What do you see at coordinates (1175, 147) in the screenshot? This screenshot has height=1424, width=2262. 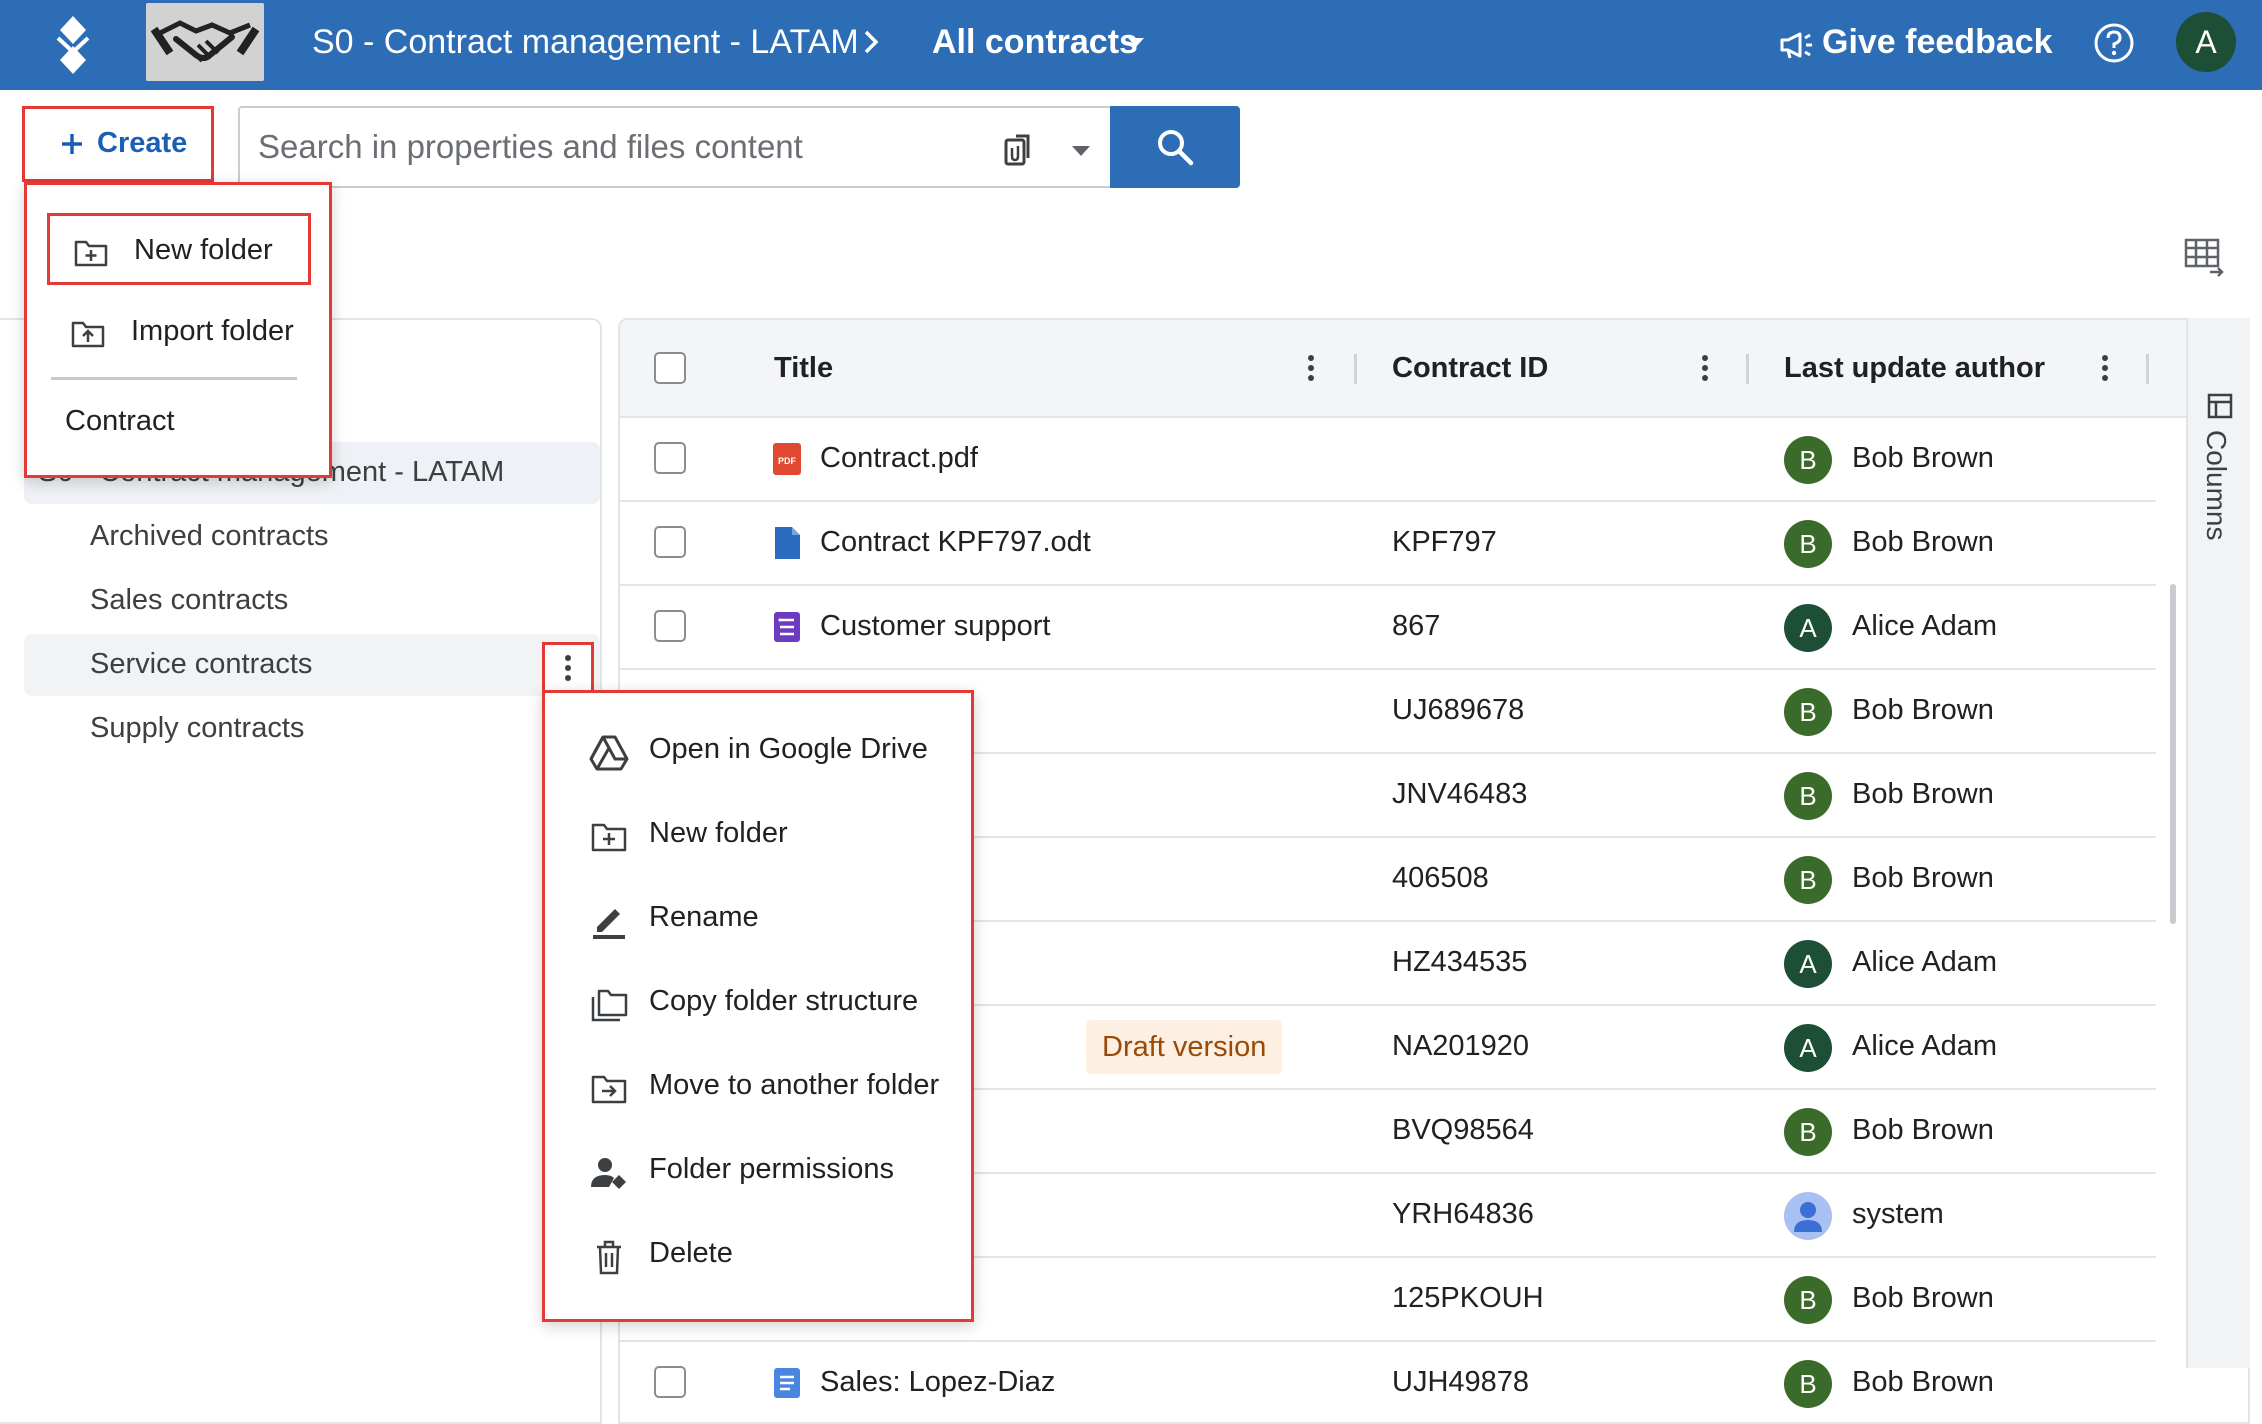 I see `search-button` at bounding box center [1175, 147].